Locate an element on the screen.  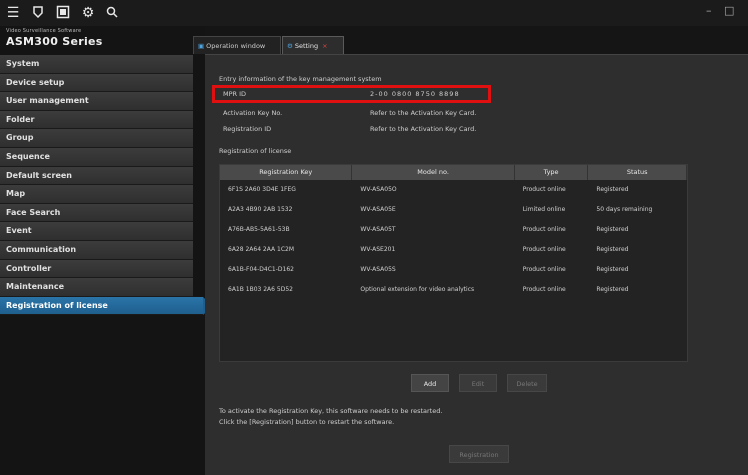
table-title: Registration of license is located at coordinates (255, 151).